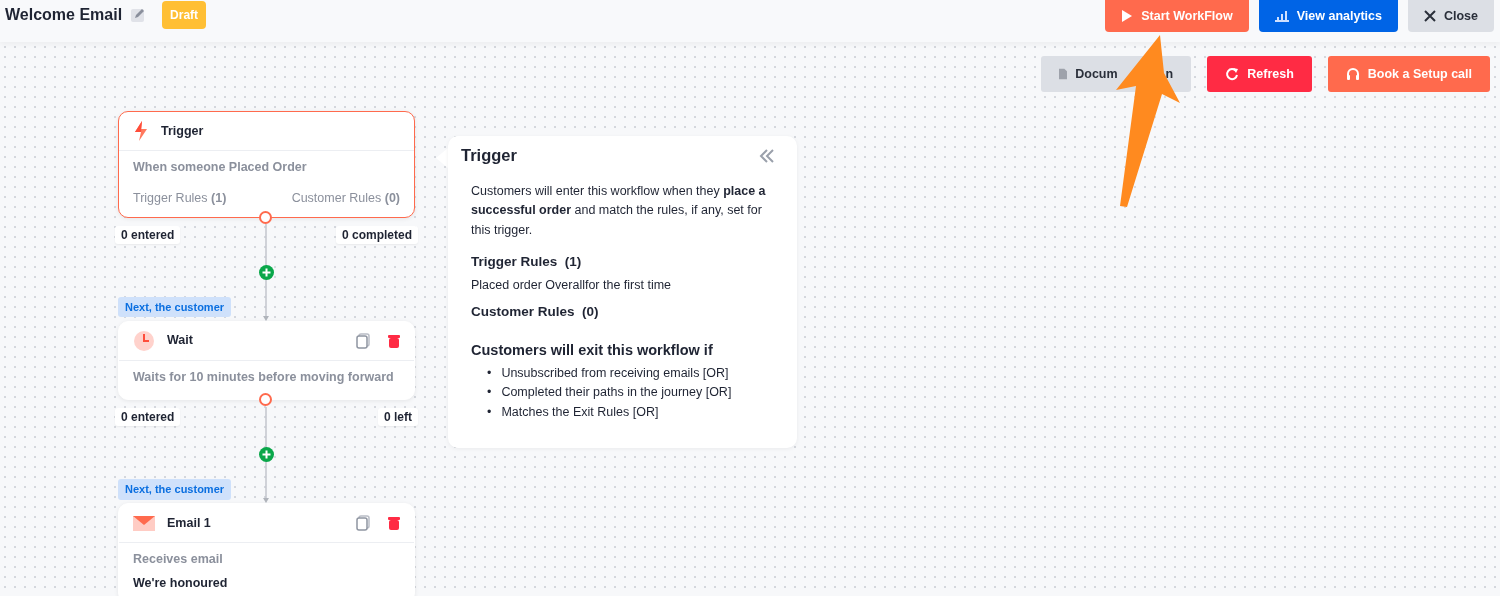  What do you see at coordinates (580, 412) in the screenshot?
I see `exit-condition: Matches the Exit Rules [OR]` at bounding box center [580, 412].